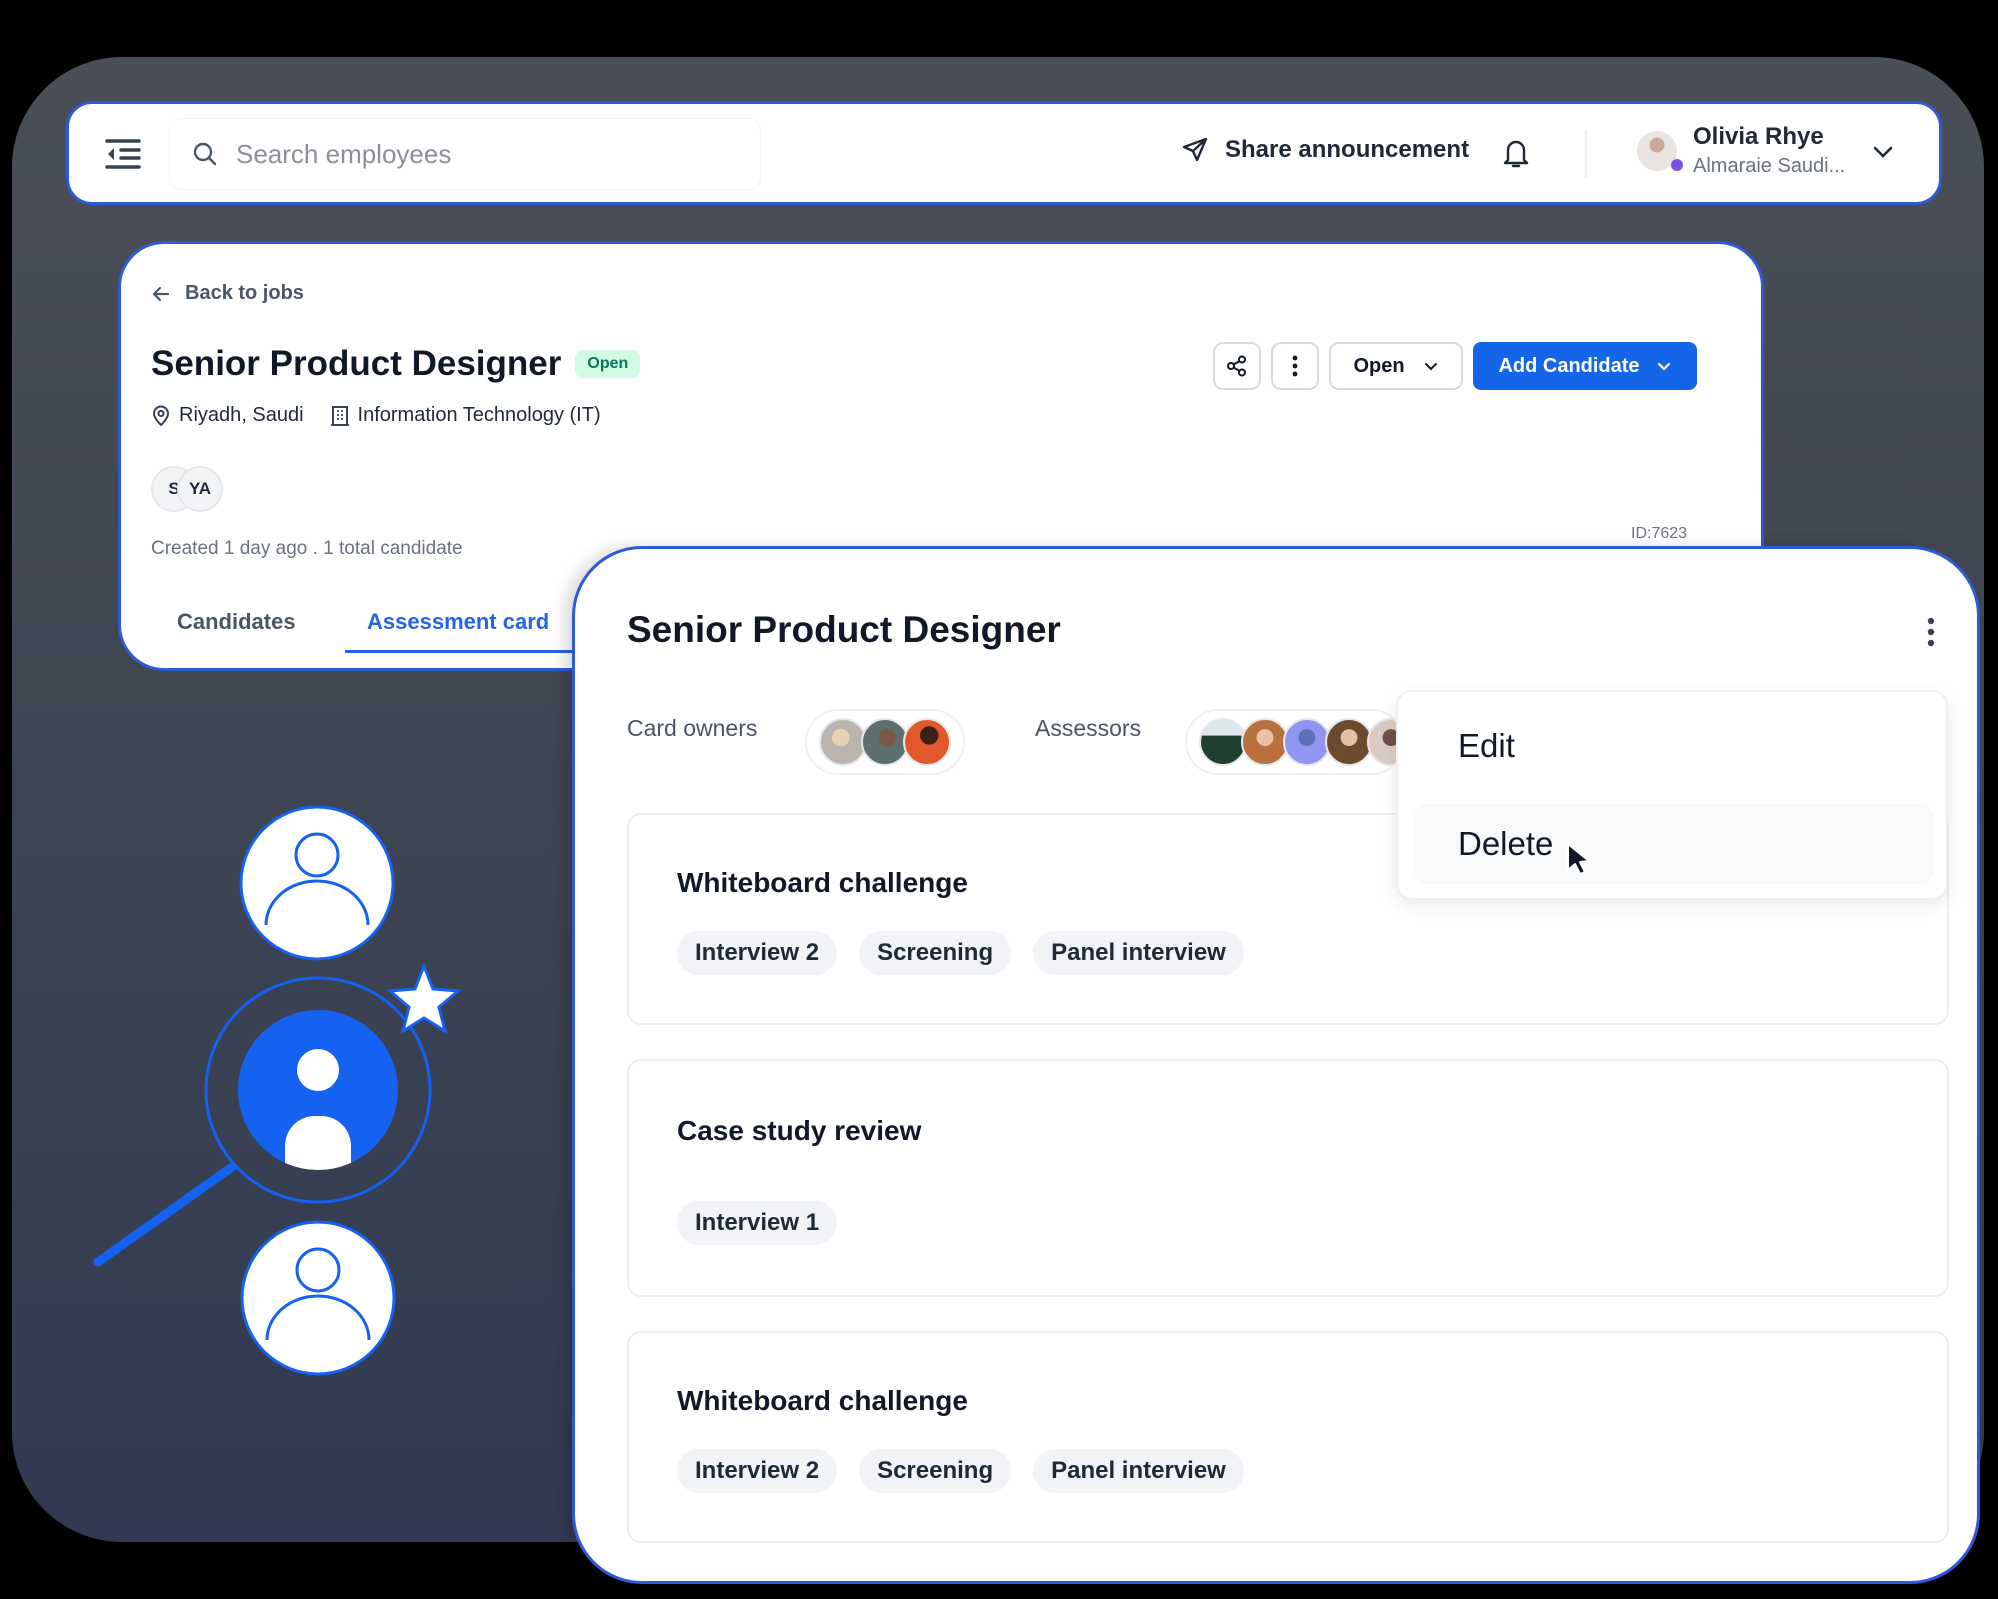 This screenshot has height=1599, width=1998. I want to click on card-owners-label: Card owners, so click(692, 728).